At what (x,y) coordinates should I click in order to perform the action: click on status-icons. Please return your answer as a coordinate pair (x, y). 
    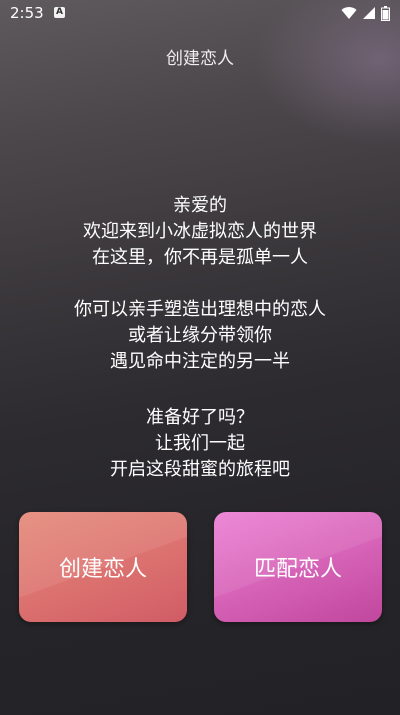
    Looking at the image, I should click on (365, 13).